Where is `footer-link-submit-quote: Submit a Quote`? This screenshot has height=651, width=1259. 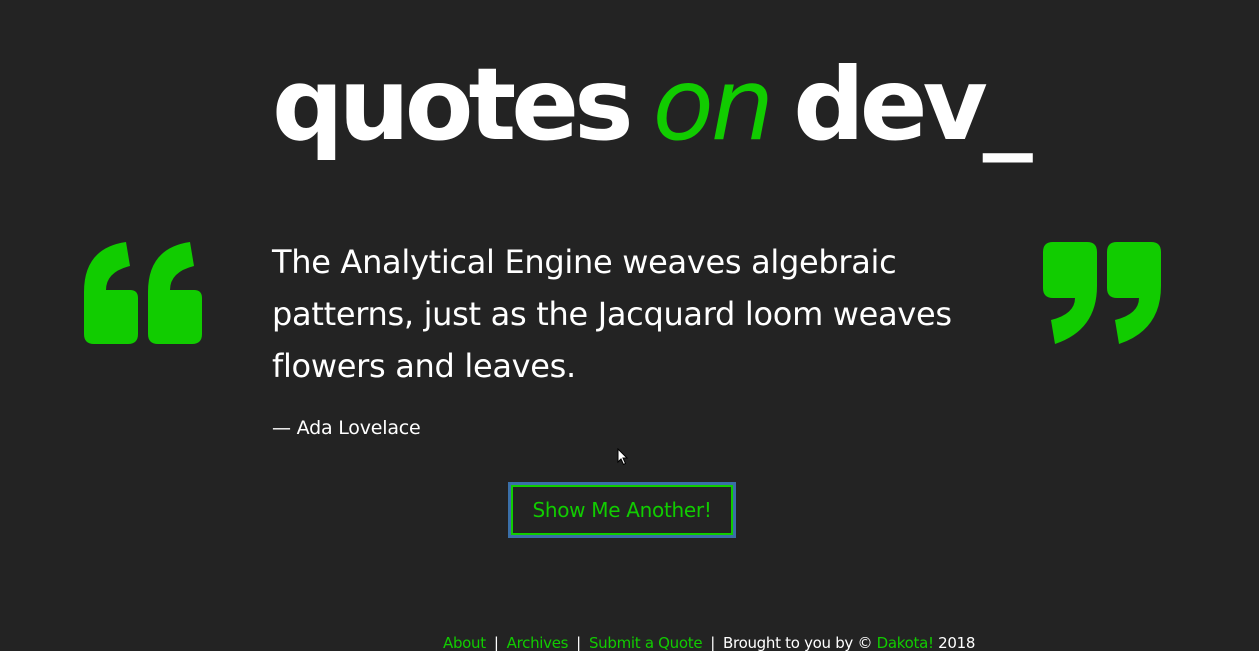 footer-link-submit-quote: Submit a Quote is located at coordinates (646, 642).